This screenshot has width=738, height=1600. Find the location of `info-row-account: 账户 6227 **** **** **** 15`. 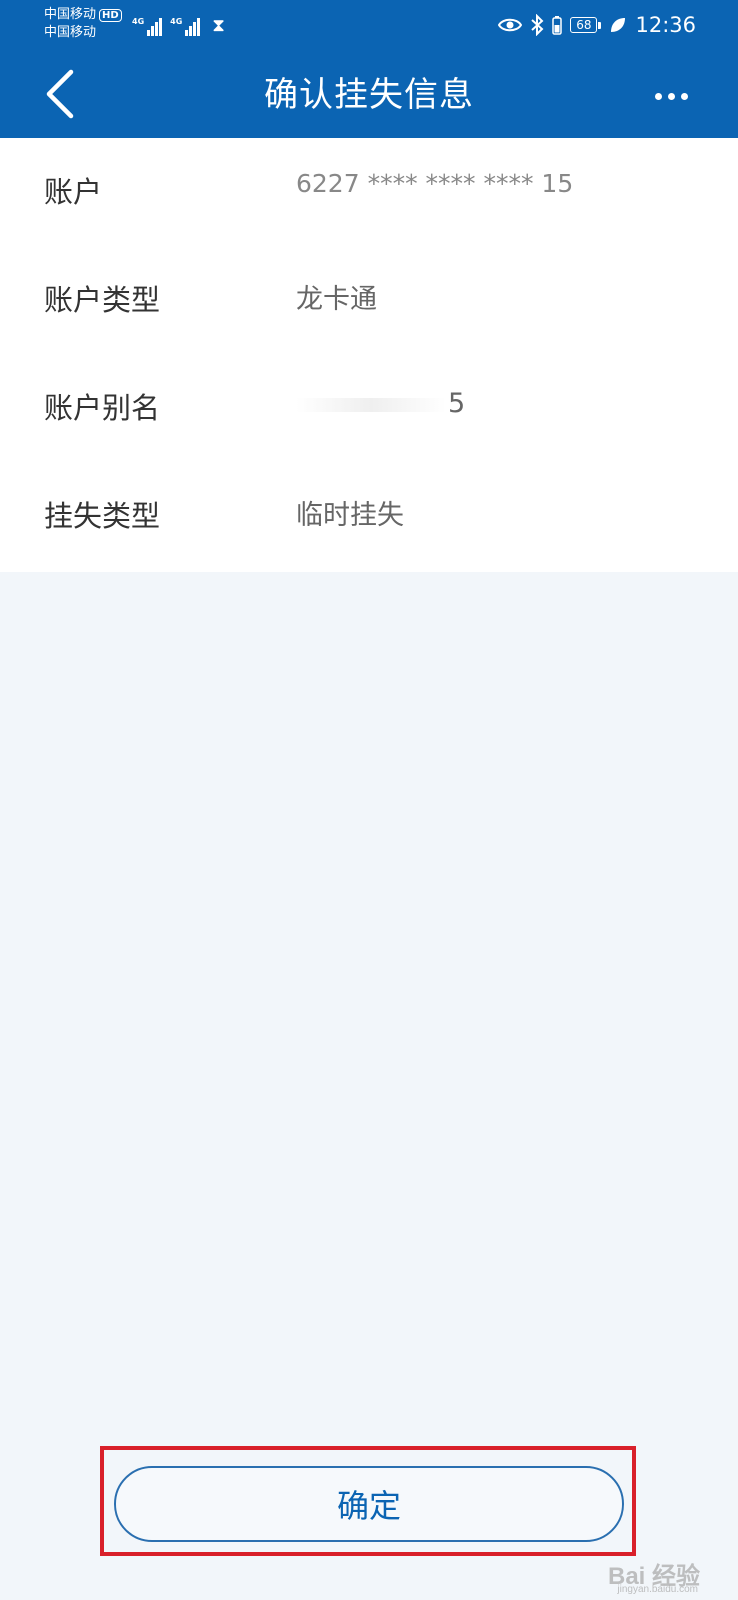

info-row-account: 账户 6227 **** **** **** 15 is located at coordinates (369, 192).